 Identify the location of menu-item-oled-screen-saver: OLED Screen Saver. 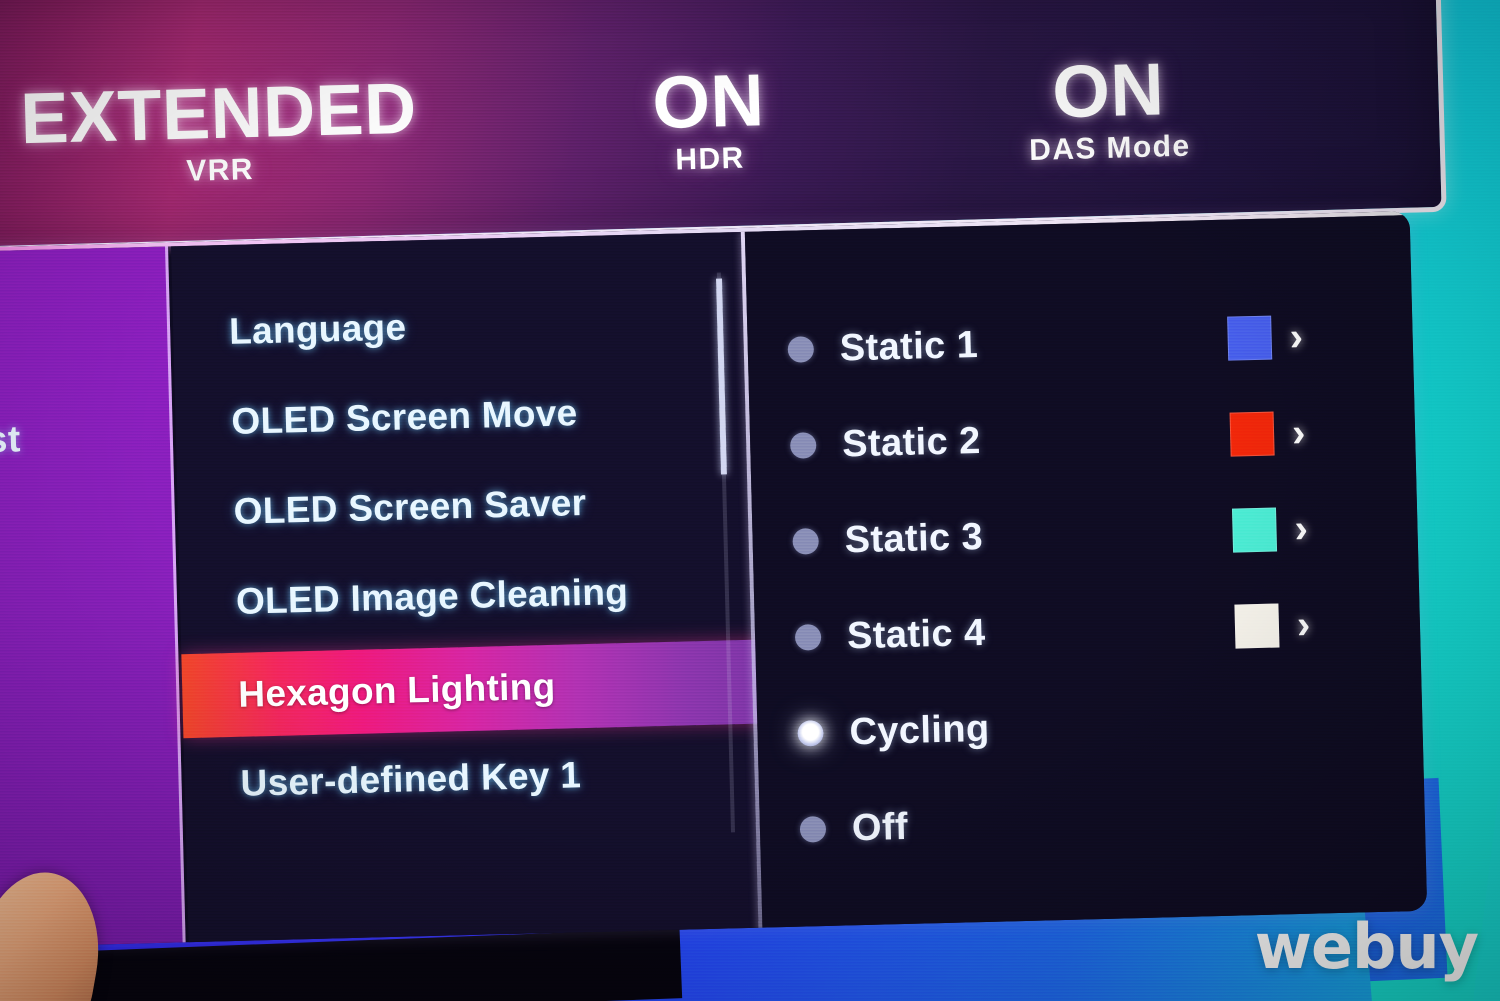
(463, 506).